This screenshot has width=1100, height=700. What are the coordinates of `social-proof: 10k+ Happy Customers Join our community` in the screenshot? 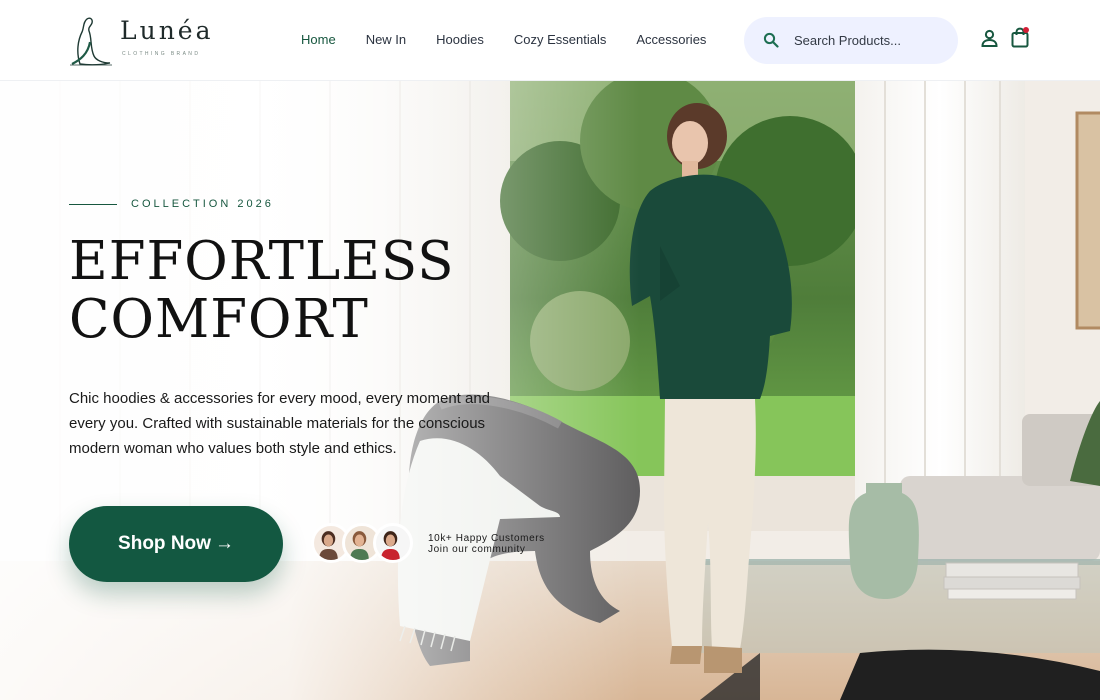 It's located at (486, 544).